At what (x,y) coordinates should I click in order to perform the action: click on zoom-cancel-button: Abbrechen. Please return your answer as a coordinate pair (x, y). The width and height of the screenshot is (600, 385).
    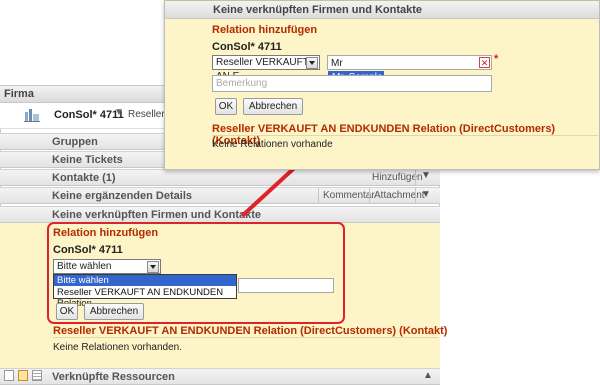
    Looking at the image, I should click on (273, 106).